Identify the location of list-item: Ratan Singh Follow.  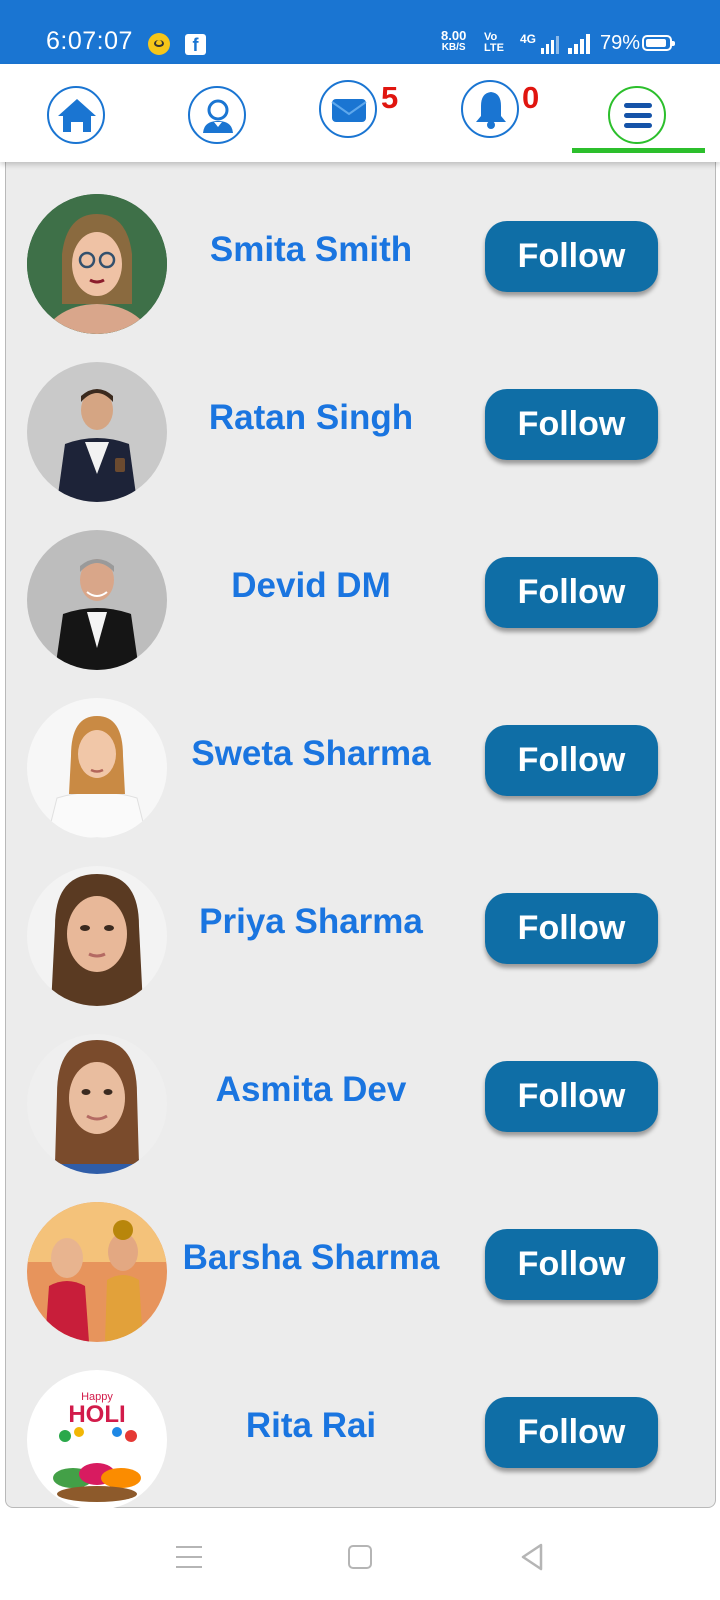
(361, 426).